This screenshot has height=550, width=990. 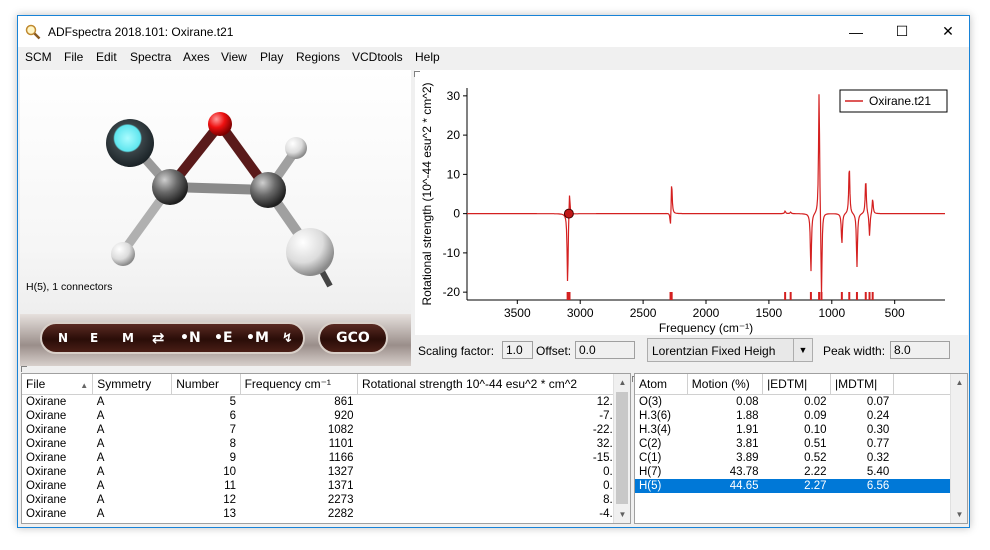 I want to click on menu-help: Help, so click(x=427, y=57).